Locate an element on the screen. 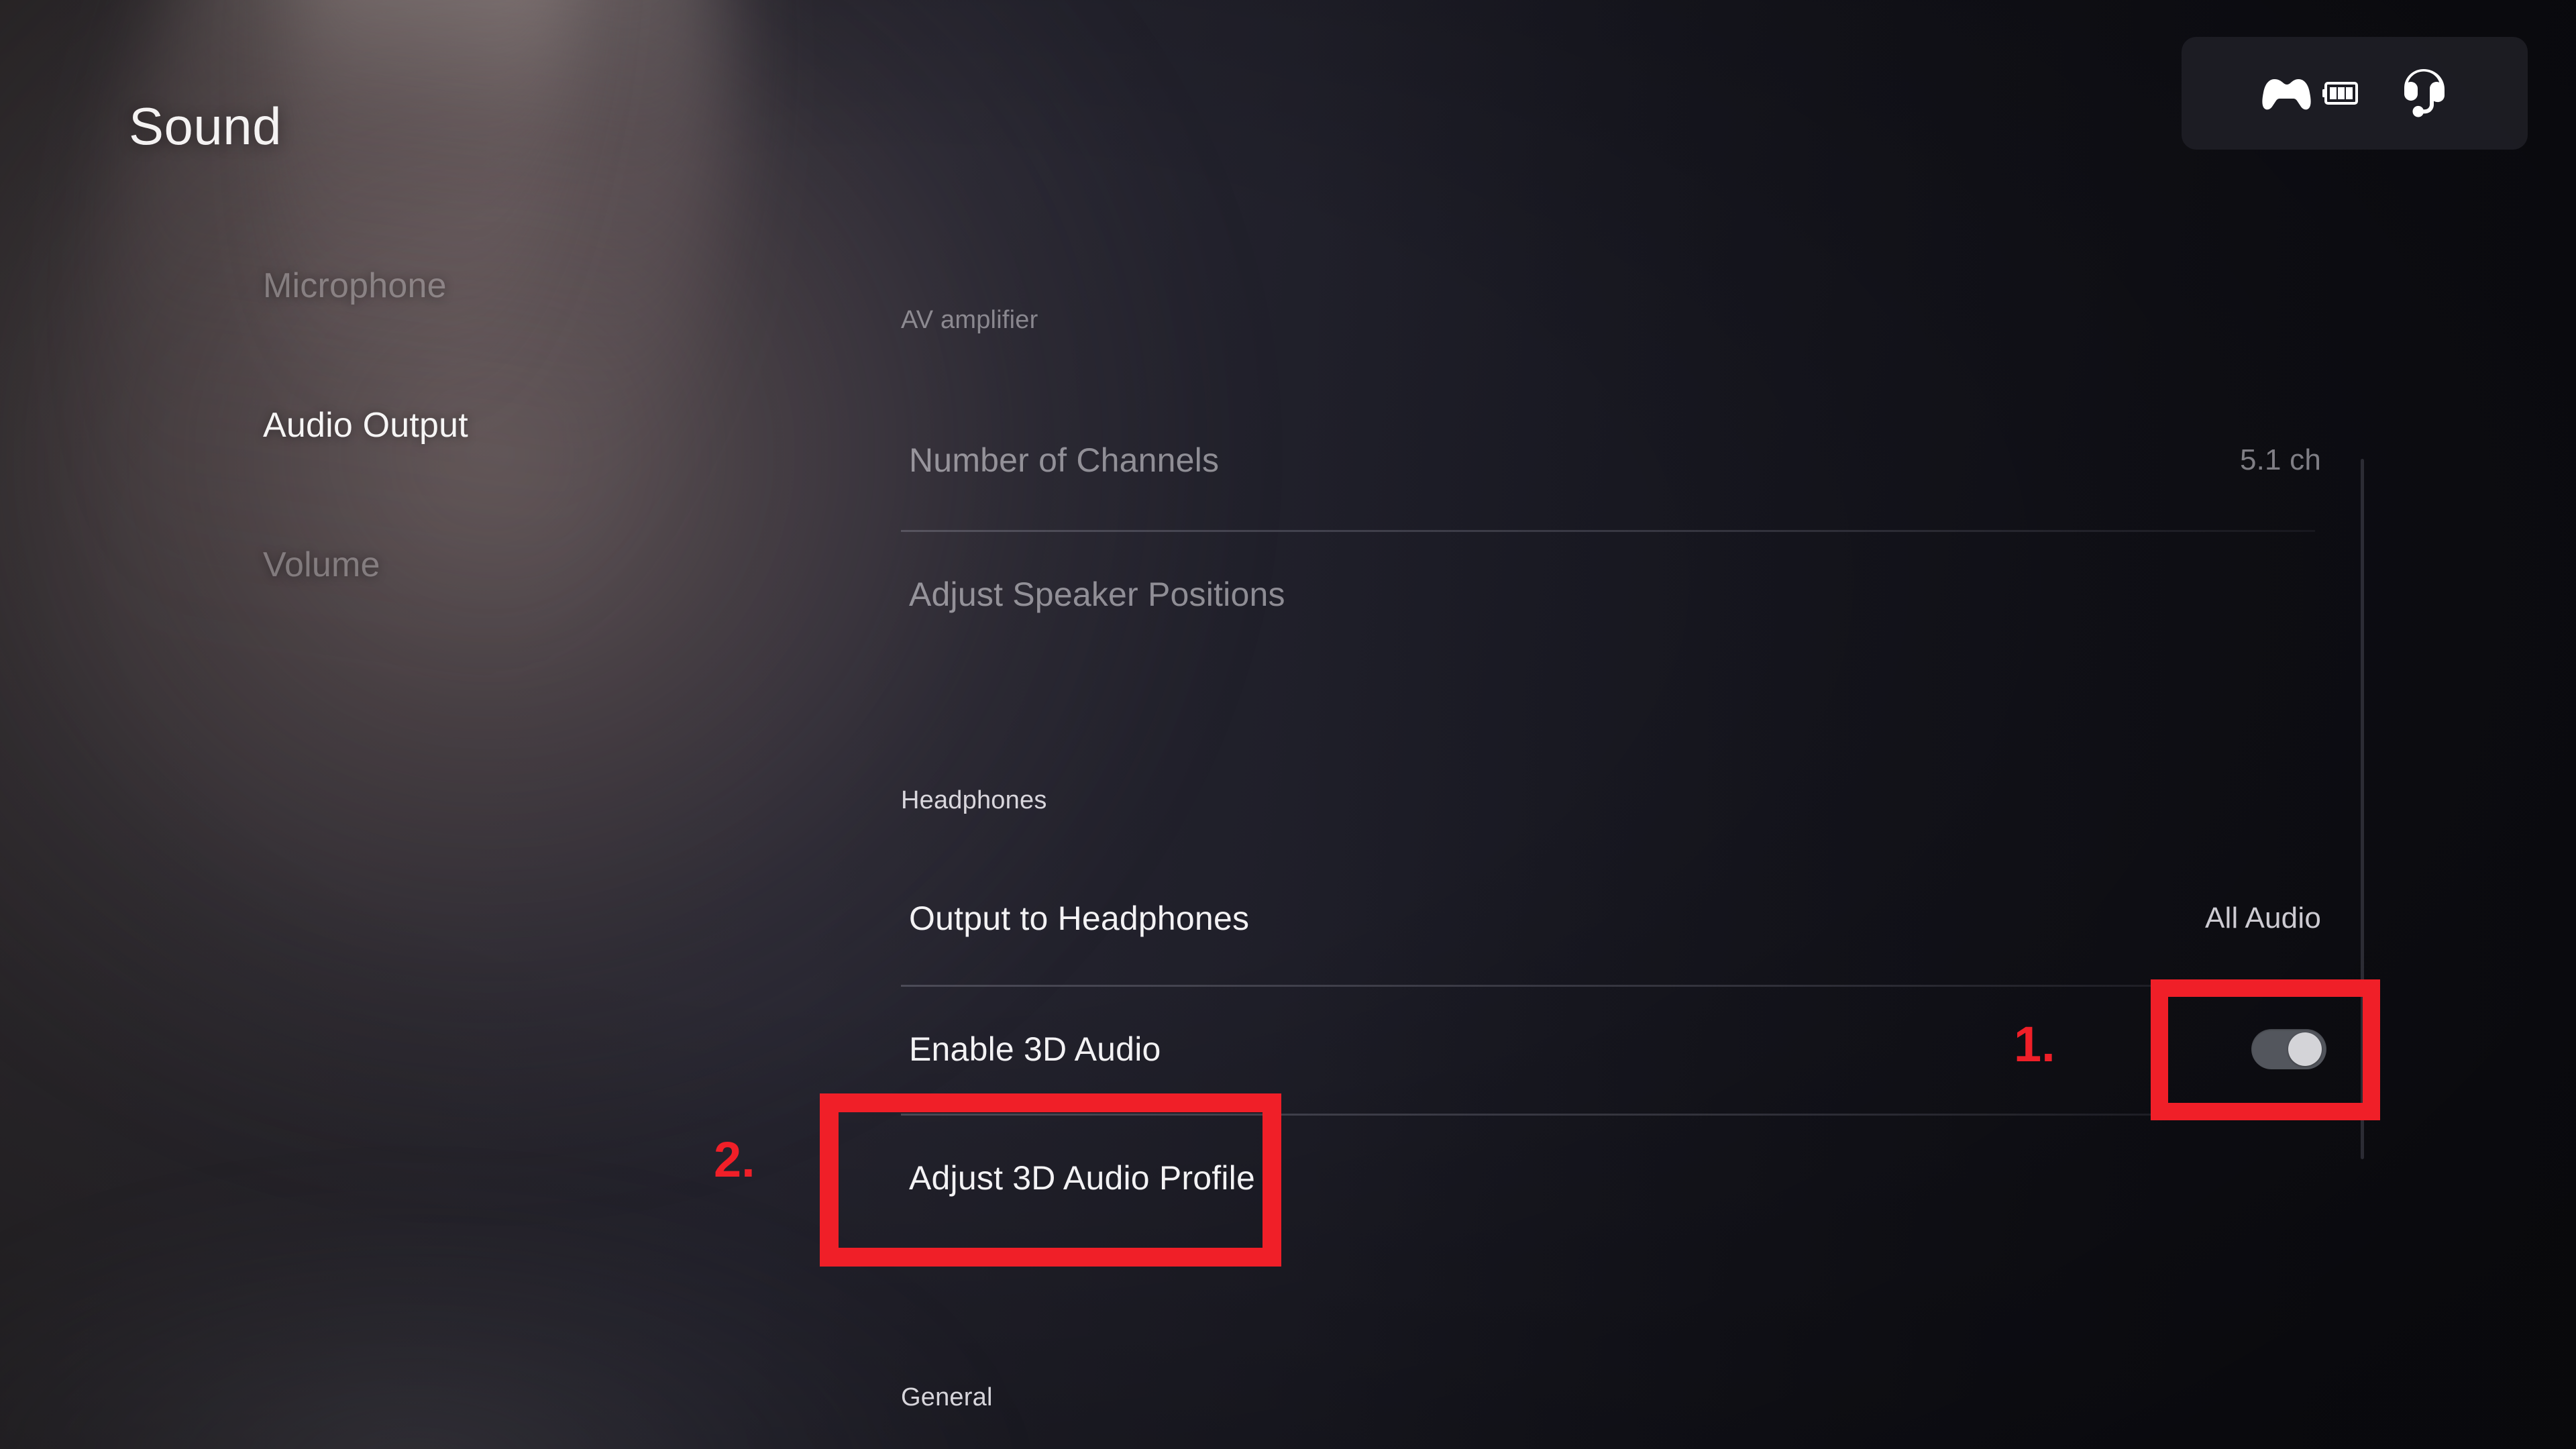 The image size is (2576, 1449). row-label-number-of-channels: Number of Channels is located at coordinates (1064, 460).